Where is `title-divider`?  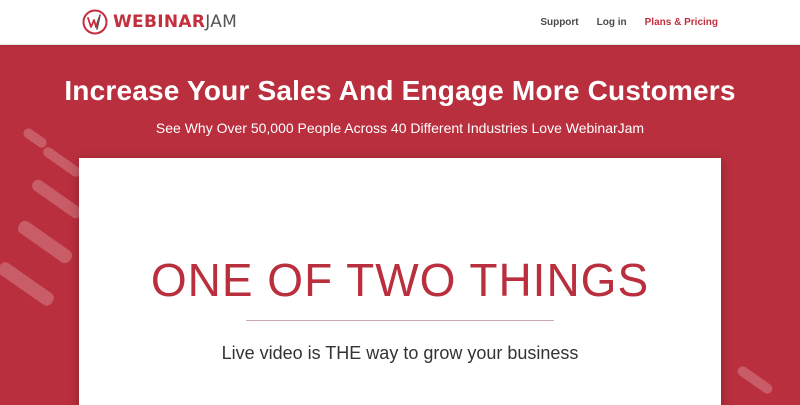 title-divider is located at coordinates (400, 320).